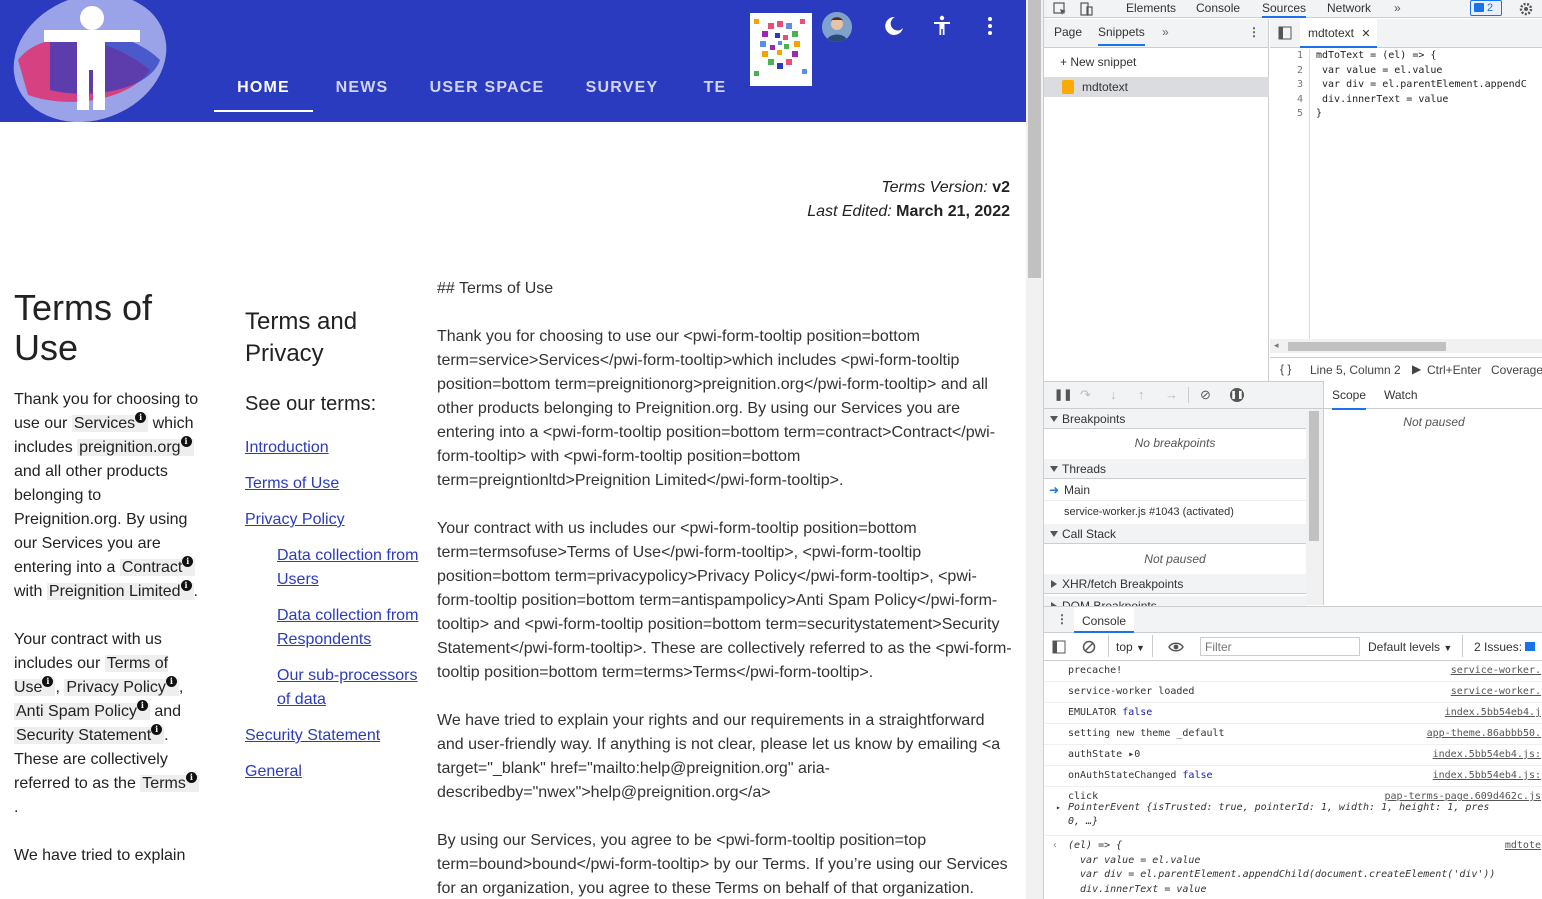  What do you see at coordinates (781, 49) in the screenshot?
I see `qr-code-icon` at bounding box center [781, 49].